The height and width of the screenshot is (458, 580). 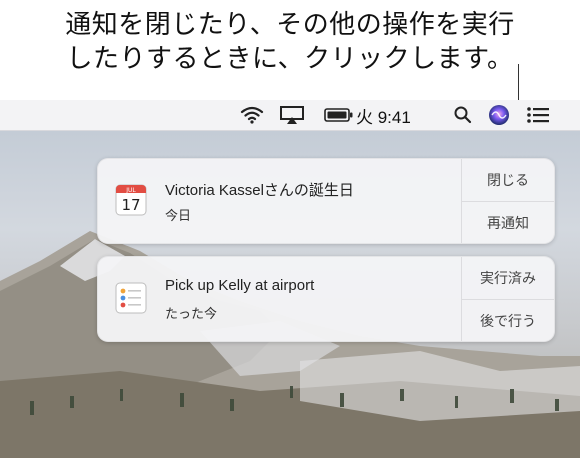 What do you see at coordinates (508, 222) in the screenshot?
I see `snooze-button: 再通知` at bounding box center [508, 222].